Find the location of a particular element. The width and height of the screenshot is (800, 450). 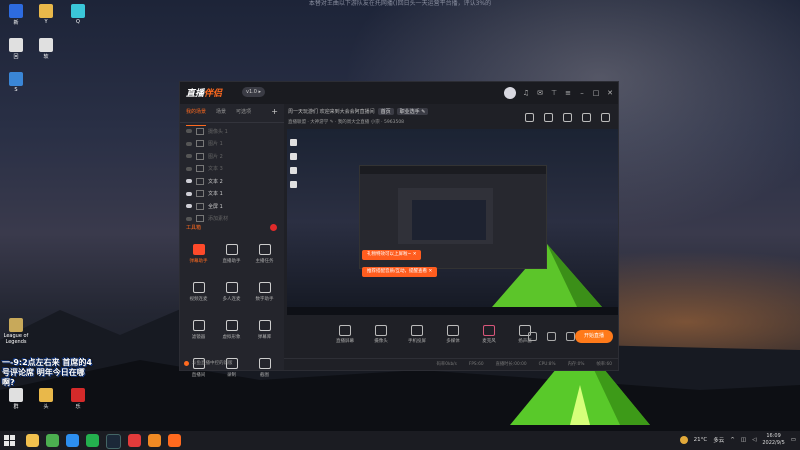

screen-capture-button: 直播屏幕 is located at coordinates (345, 334).